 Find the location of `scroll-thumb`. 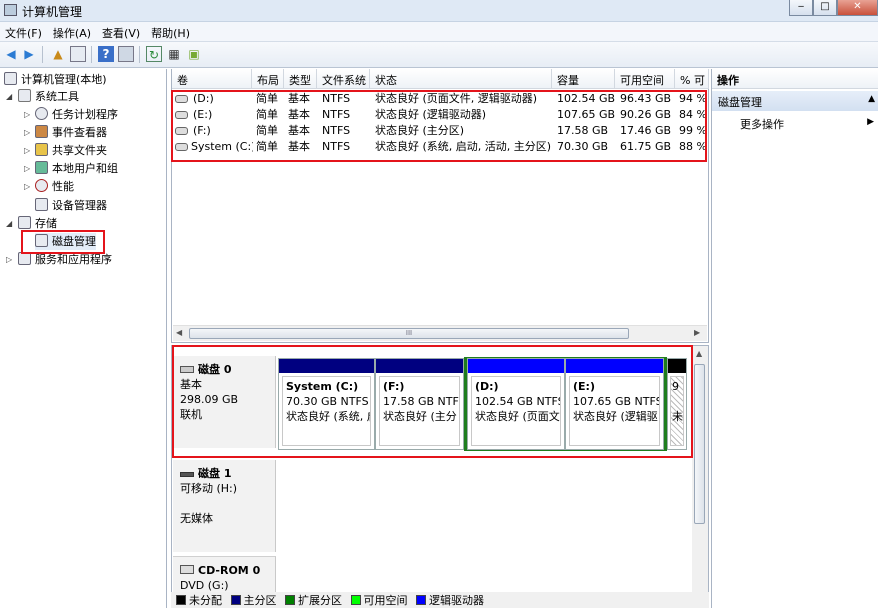

scroll-thumb is located at coordinates (699, 444).